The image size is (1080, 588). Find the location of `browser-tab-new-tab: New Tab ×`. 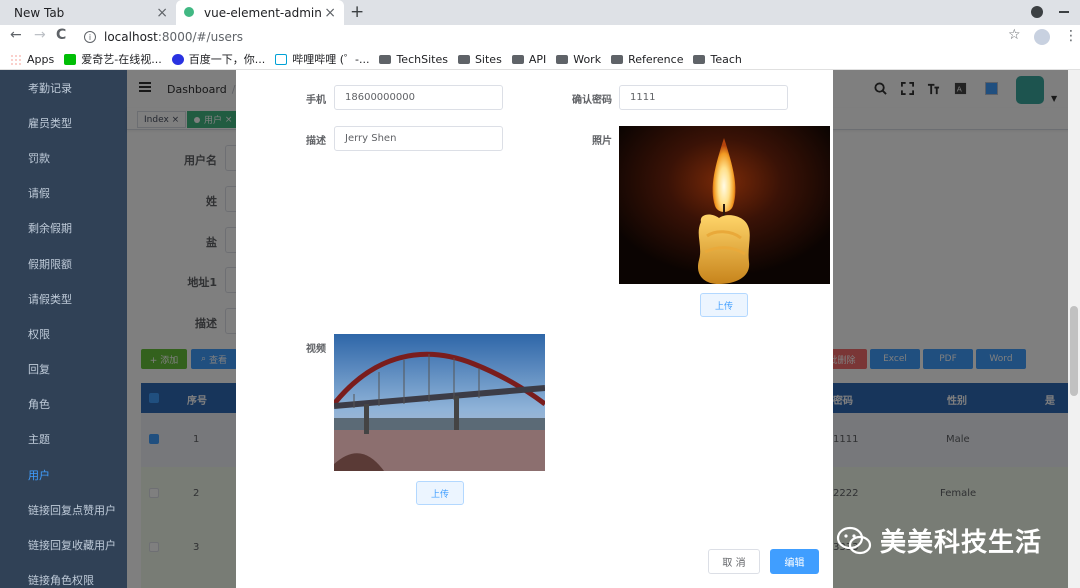

browser-tab-new-tab: New Tab × is located at coordinates (88, 12).